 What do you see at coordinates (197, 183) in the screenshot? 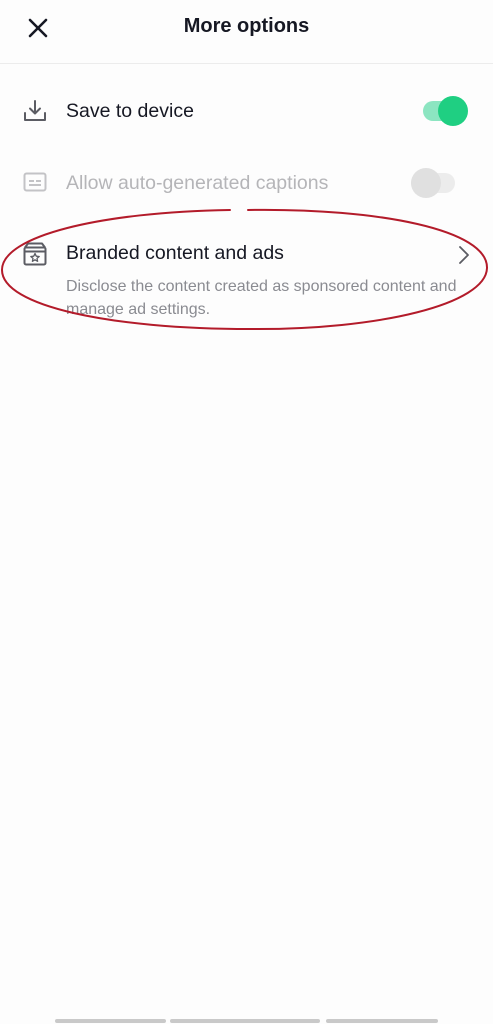
I see `auto-captions-label: Allow auto-generated captions` at bounding box center [197, 183].